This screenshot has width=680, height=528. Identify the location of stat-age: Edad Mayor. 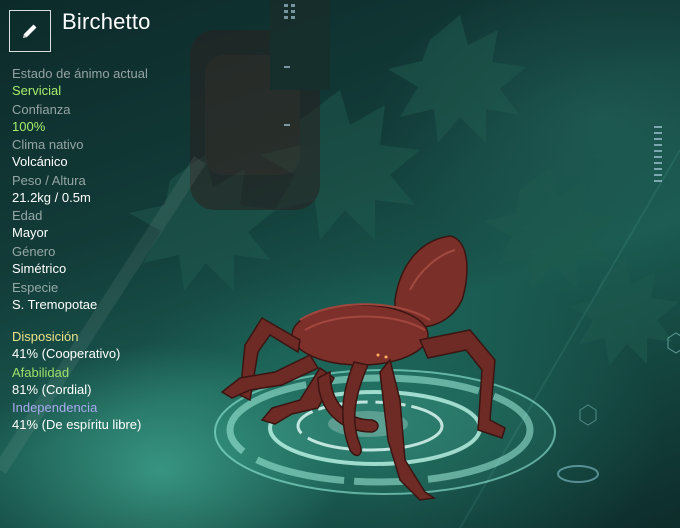
(142, 226).